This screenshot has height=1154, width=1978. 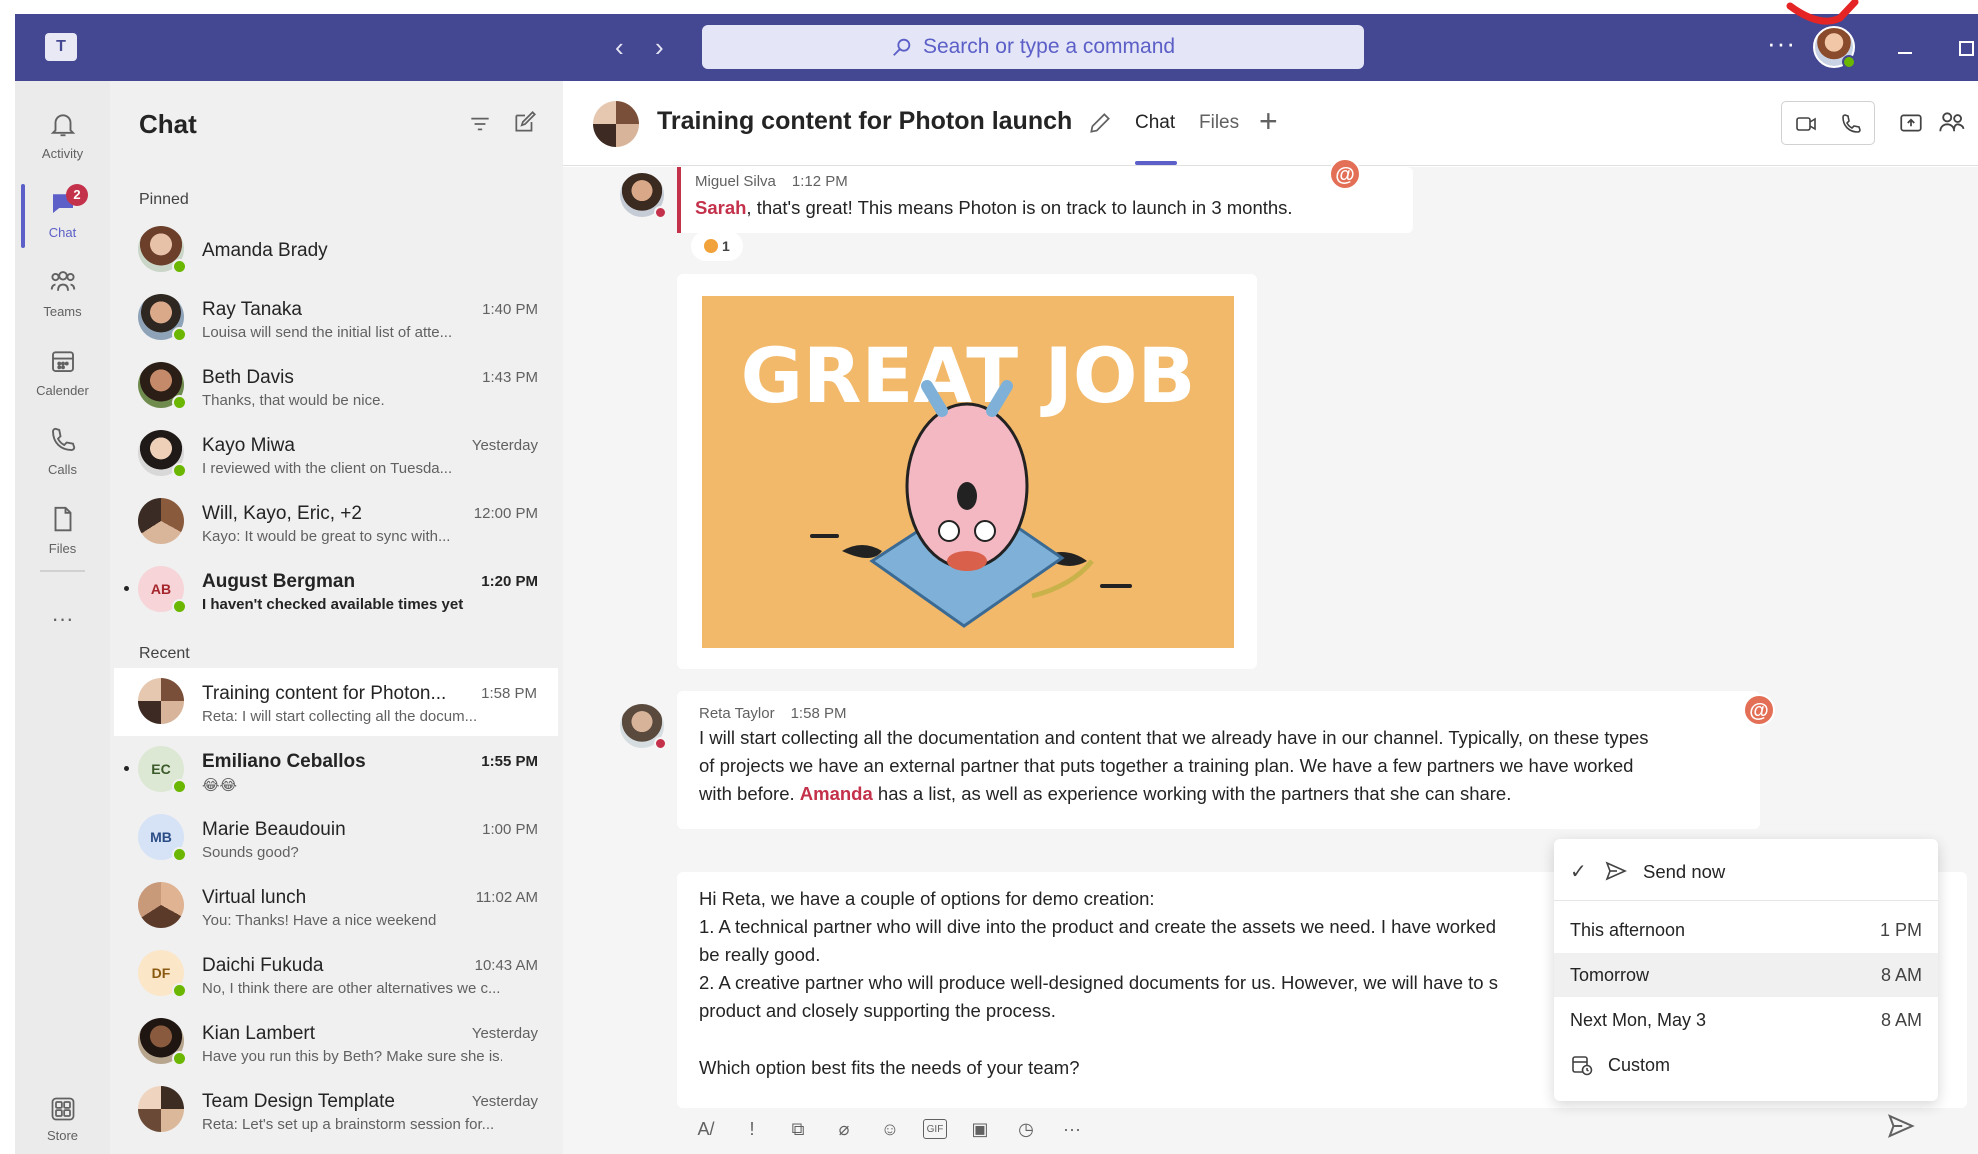 What do you see at coordinates (62, 548) in the screenshot?
I see `rail-label: Files` at bounding box center [62, 548].